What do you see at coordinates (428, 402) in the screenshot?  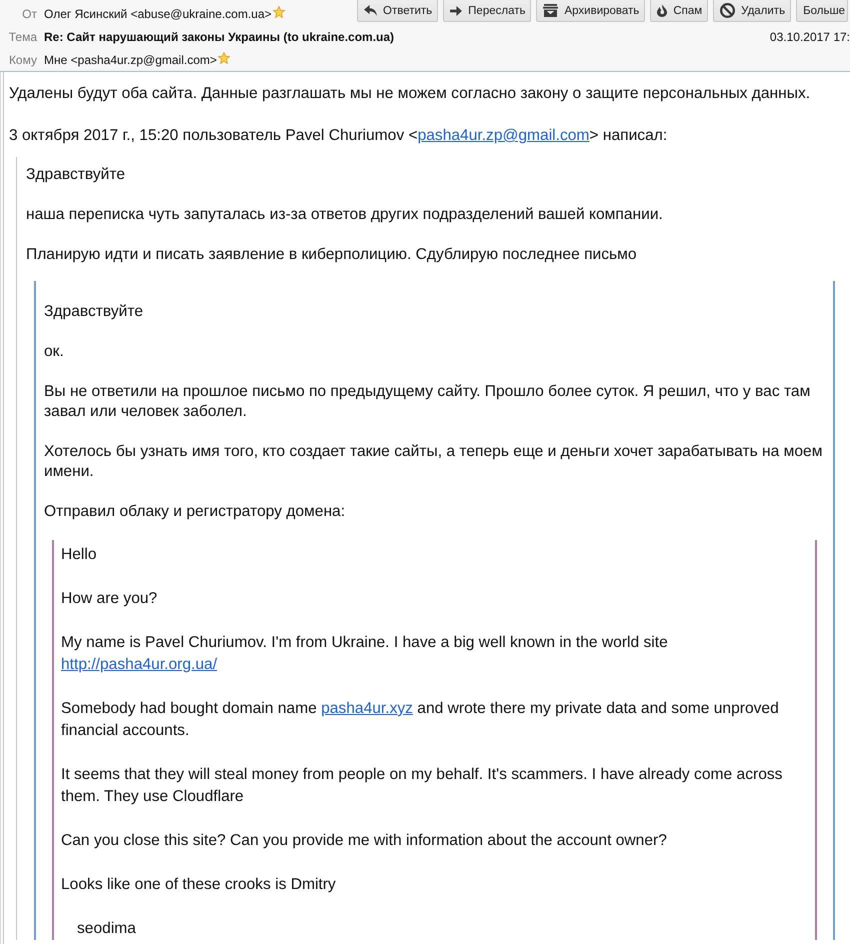 I see `message-paragraph: Вы не ответили на прошлое письмо по предыдущему сайту. Прошло более суток. Я решил, что у вас там завал или человек заболел.` at bounding box center [428, 402].